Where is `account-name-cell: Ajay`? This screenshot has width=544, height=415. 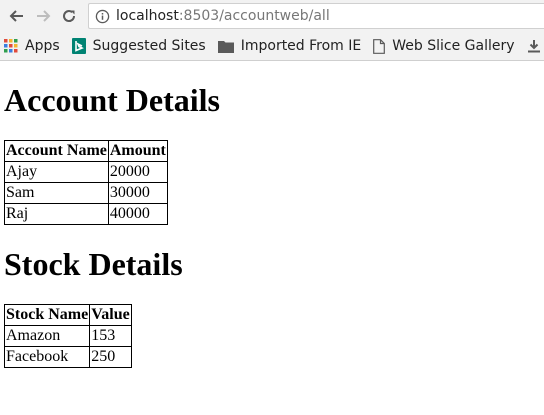 account-name-cell: Ajay is located at coordinates (56, 171).